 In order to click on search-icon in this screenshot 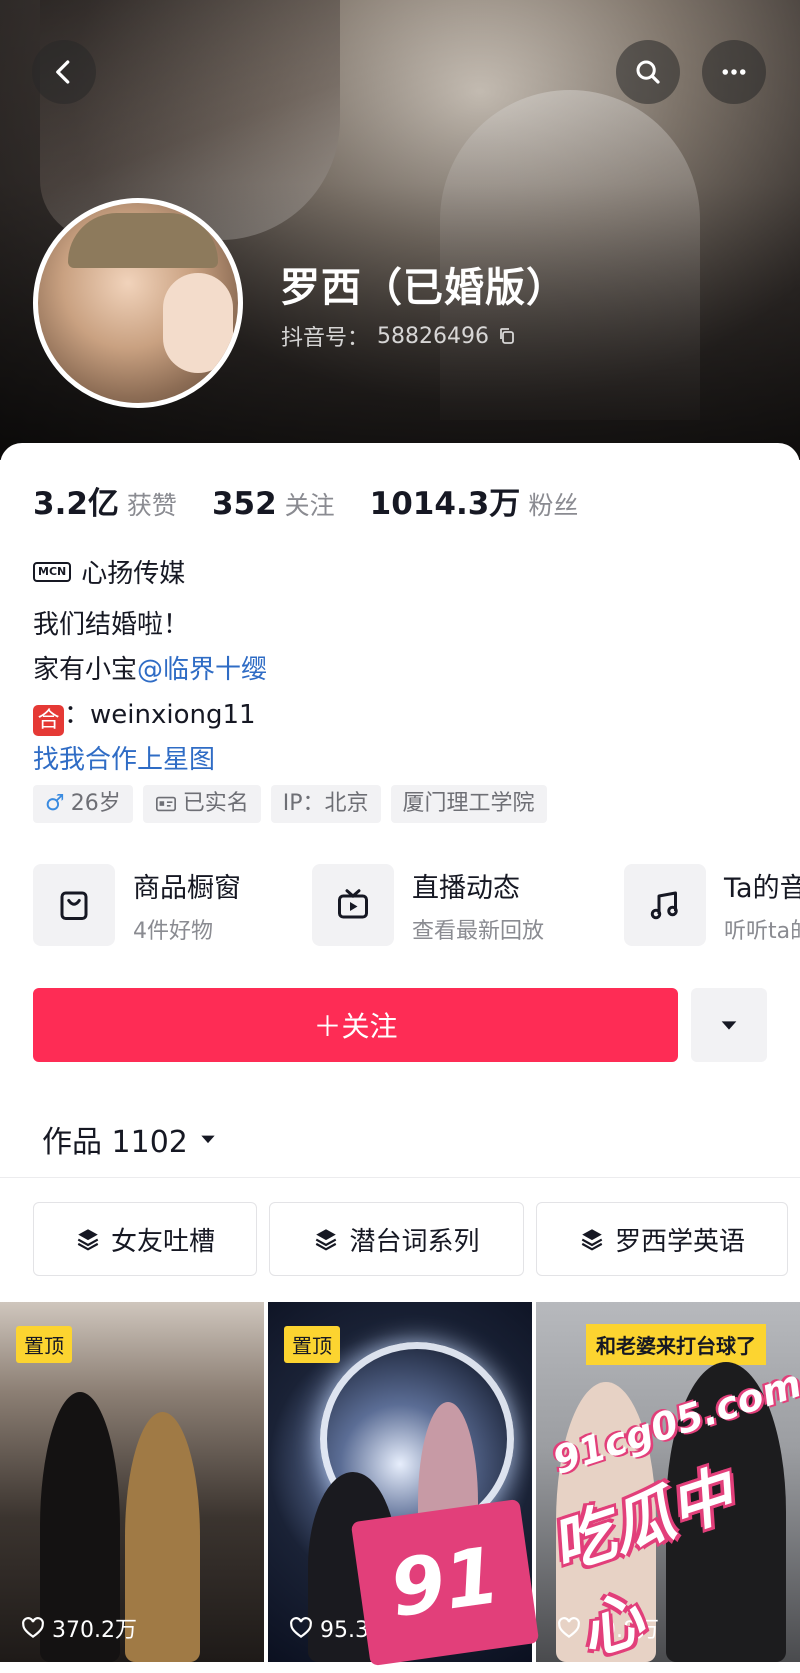, I will do `click(648, 72)`.